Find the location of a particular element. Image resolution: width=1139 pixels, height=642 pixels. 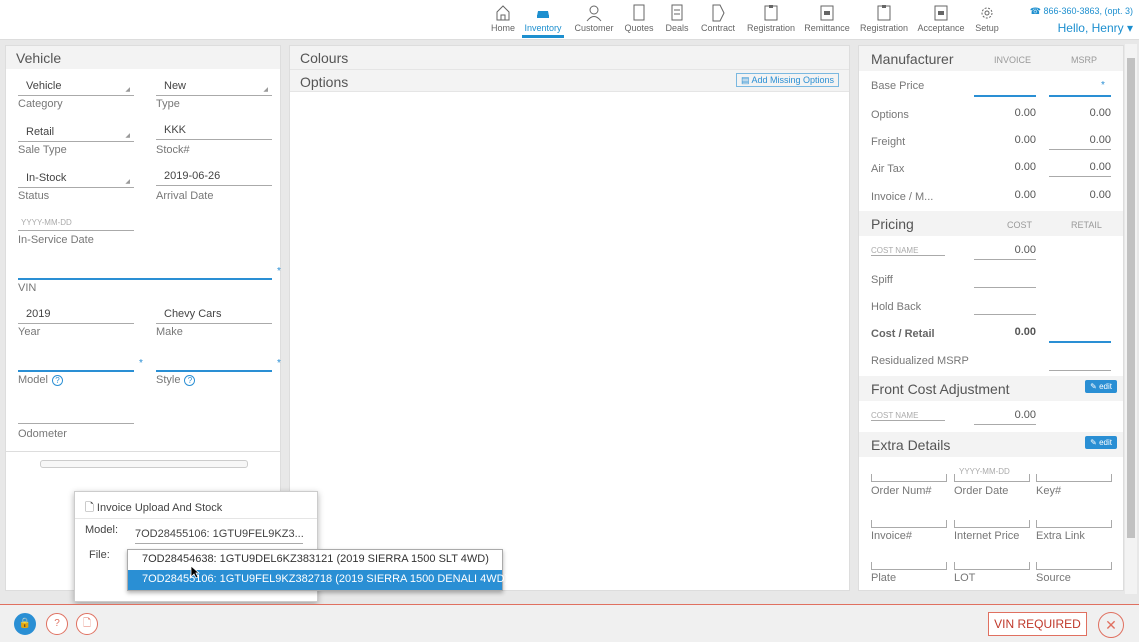

cost-value-input: 0.00 is located at coordinates (1005, 252).